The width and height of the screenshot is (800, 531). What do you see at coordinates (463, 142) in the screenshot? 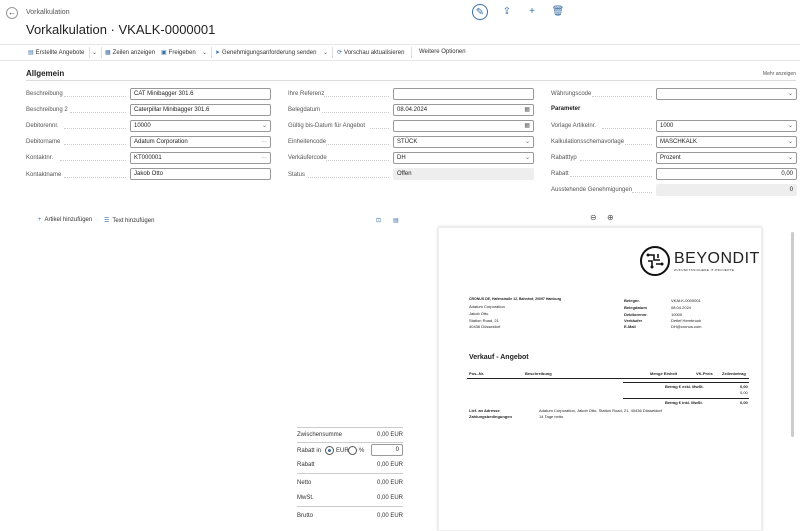
I see `unit-code-select: STÜCK ⌄` at bounding box center [463, 142].